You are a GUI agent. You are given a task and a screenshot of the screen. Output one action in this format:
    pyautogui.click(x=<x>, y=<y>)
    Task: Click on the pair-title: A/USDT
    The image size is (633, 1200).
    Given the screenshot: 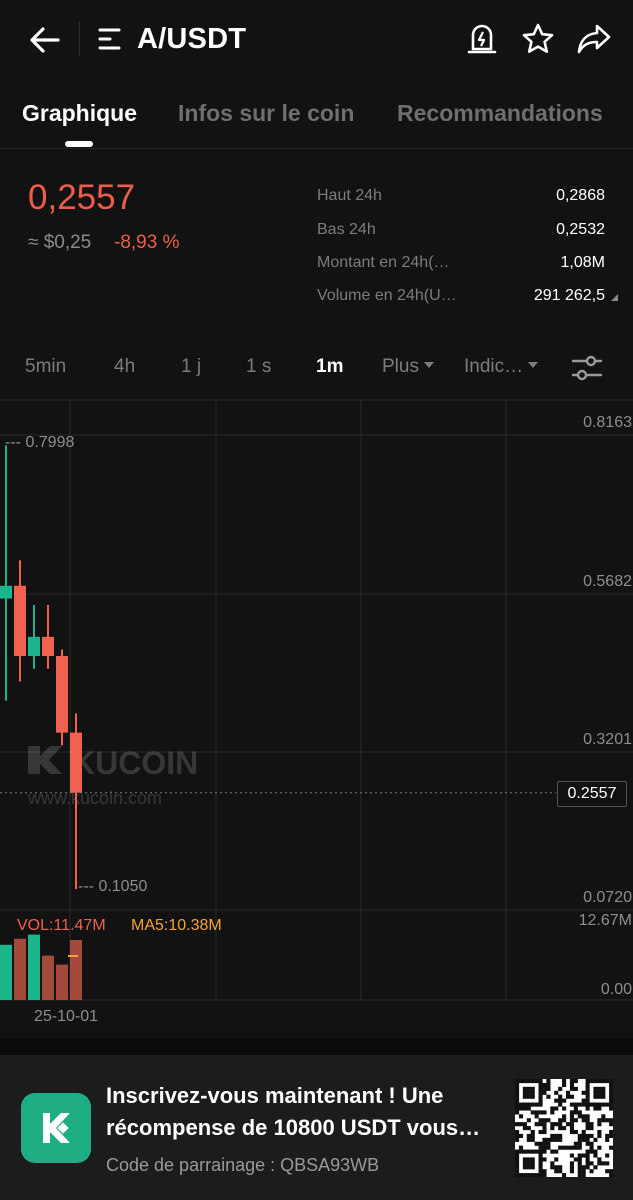 What is the action you would take?
    pyautogui.click(x=191, y=39)
    